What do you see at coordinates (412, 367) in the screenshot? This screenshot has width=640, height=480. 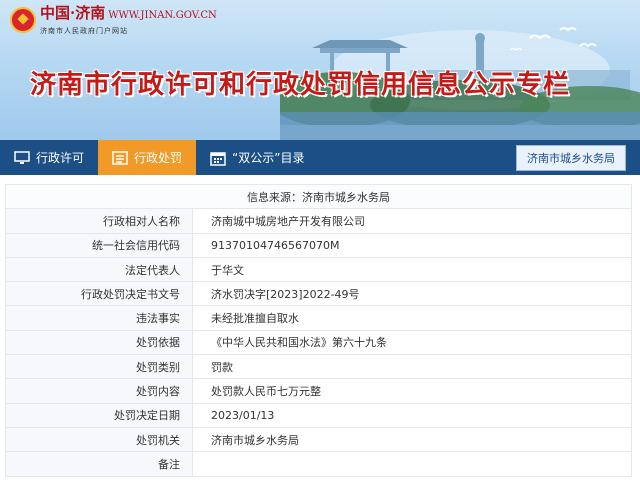 I see `row-value: 罚款` at bounding box center [412, 367].